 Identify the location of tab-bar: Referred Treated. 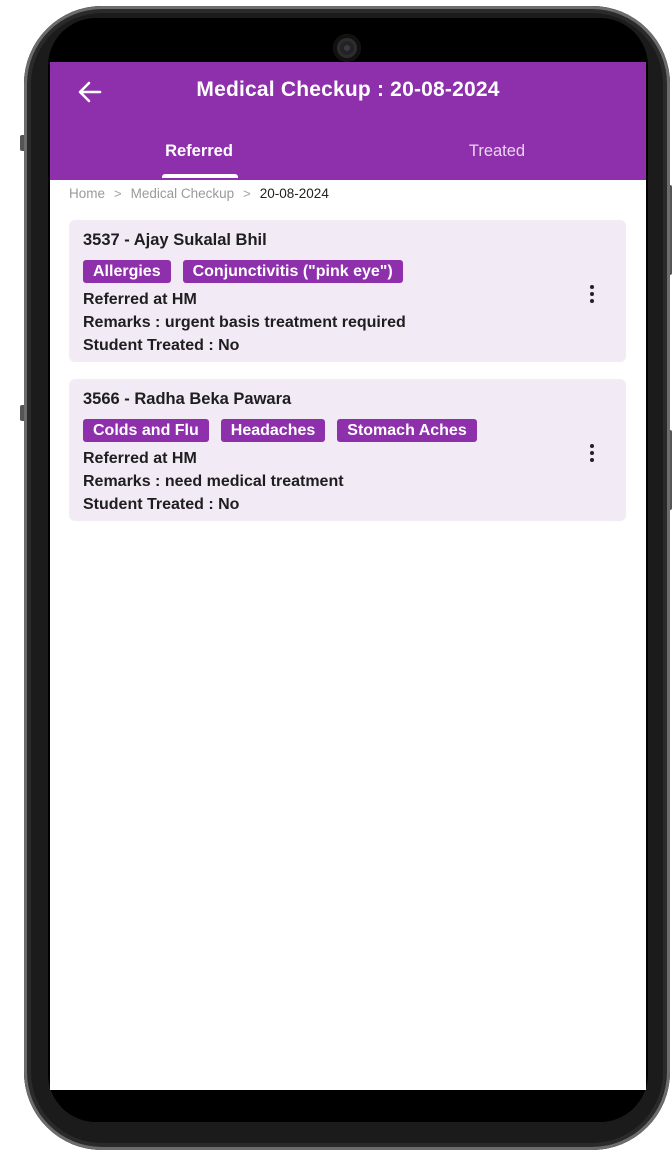
(348, 159).